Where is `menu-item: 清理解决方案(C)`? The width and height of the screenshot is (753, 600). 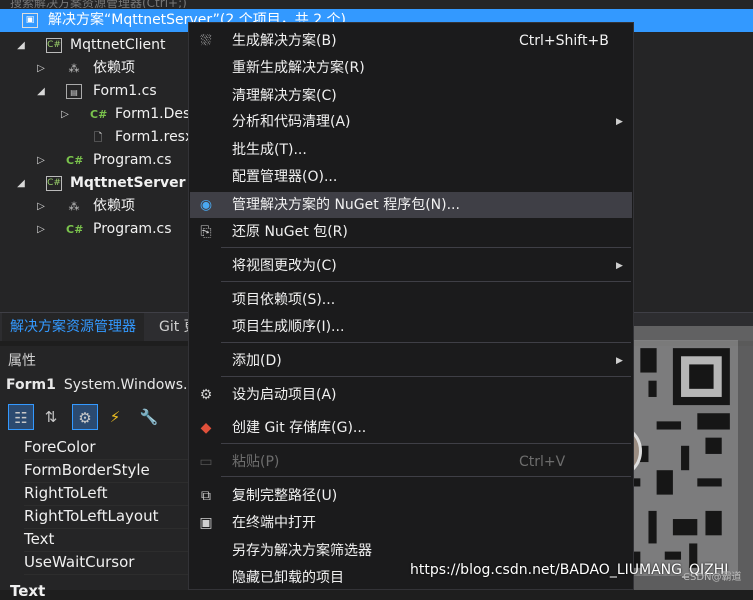
menu-item: 清理解决方案(C) is located at coordinates (411, 96).